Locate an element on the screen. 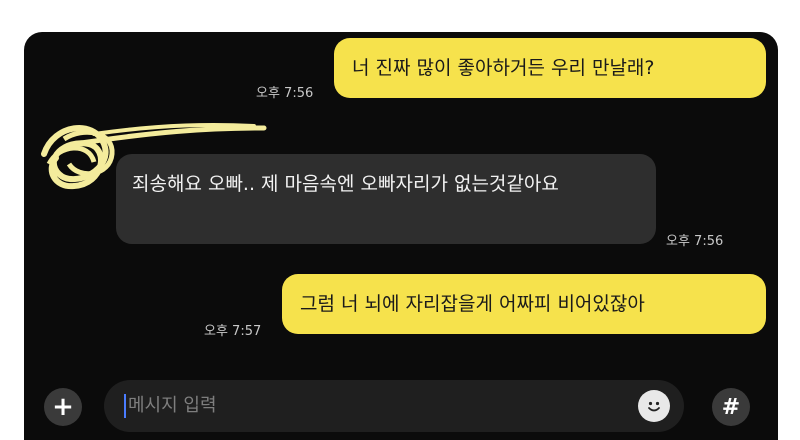  message-timestamp: 오후 7:57 is located at coordinates (233, 331).